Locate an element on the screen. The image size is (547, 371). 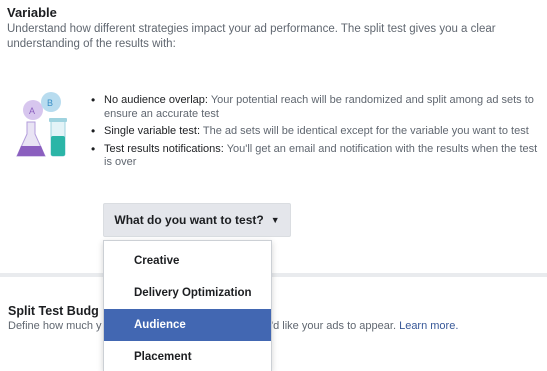
bullet-lead: No audience overlap: is located at coordinates (156, 100).